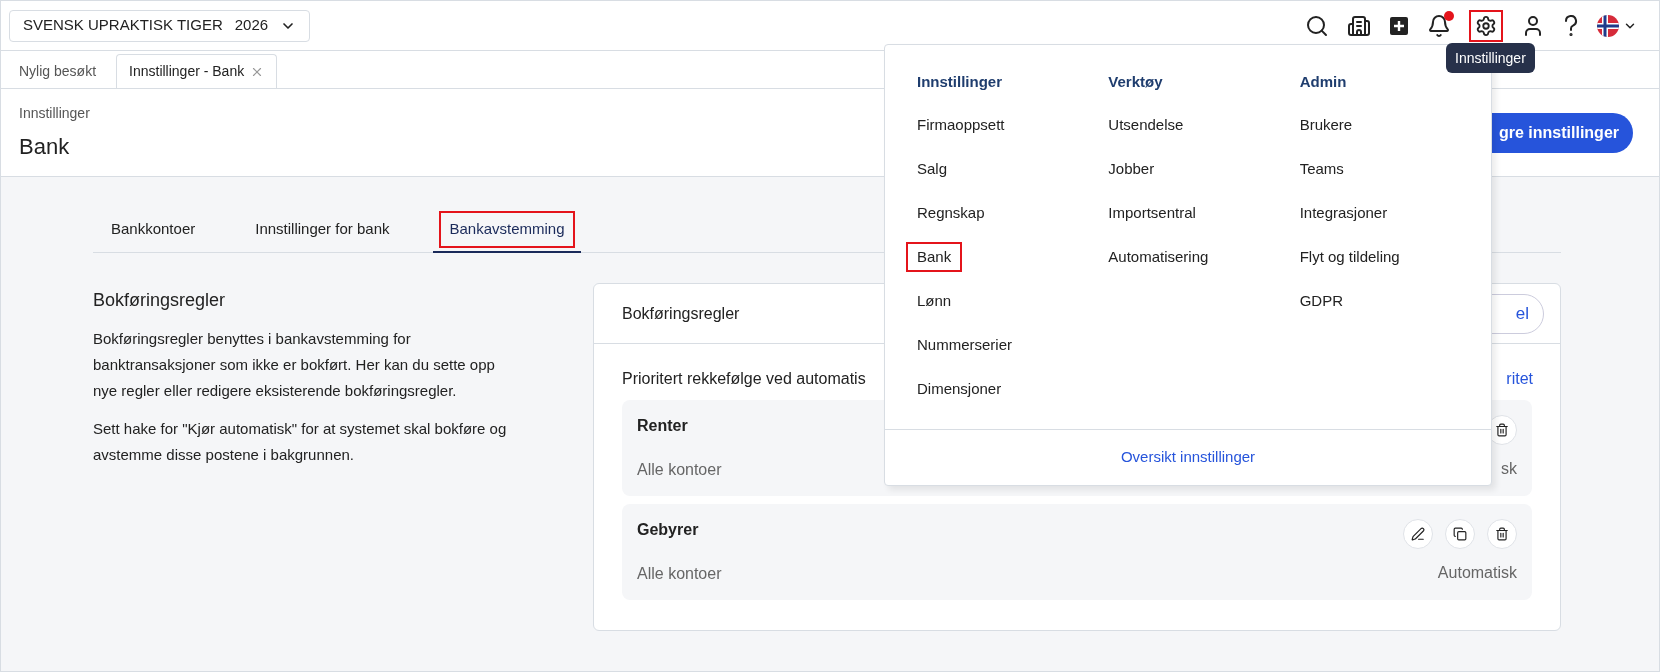 The height and width of the screenshot is (672, 1660). I want to click on company-selector: SVENSK UPRAKTISK TIGER 2026, so click(160, 25).